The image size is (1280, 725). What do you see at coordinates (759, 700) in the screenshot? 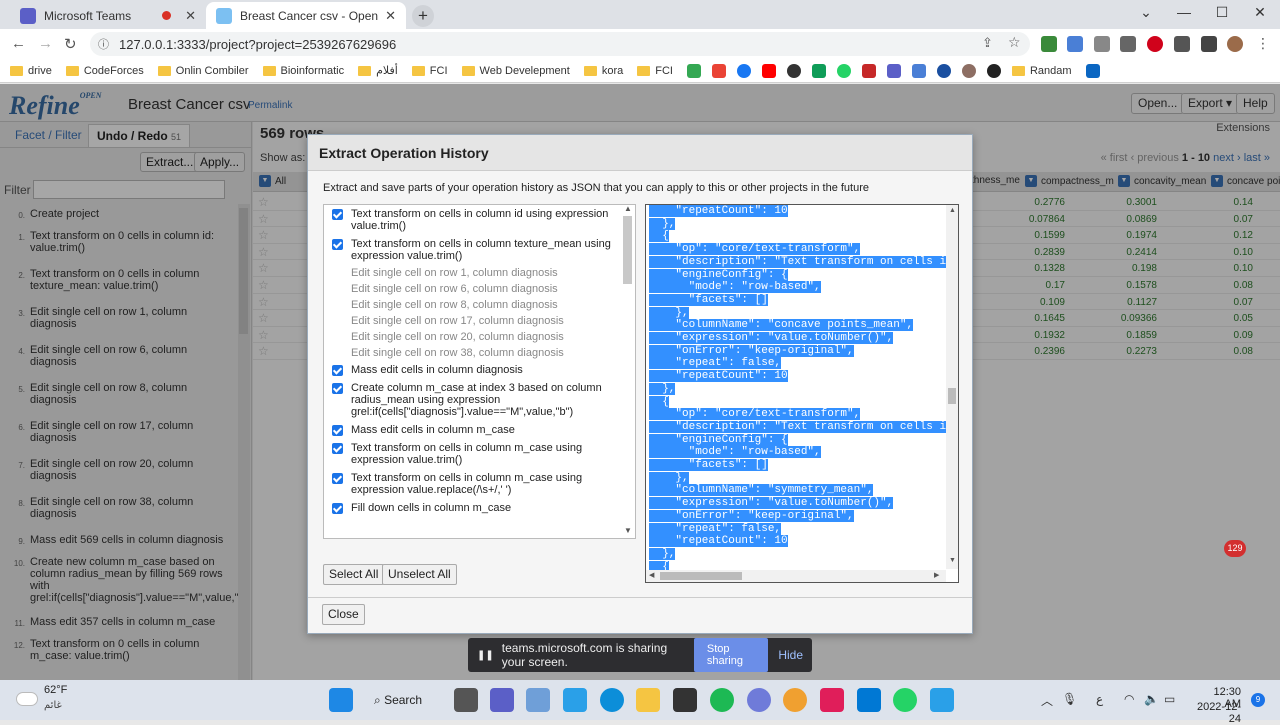
I see `r-icon` at bounding box center [759, 700].